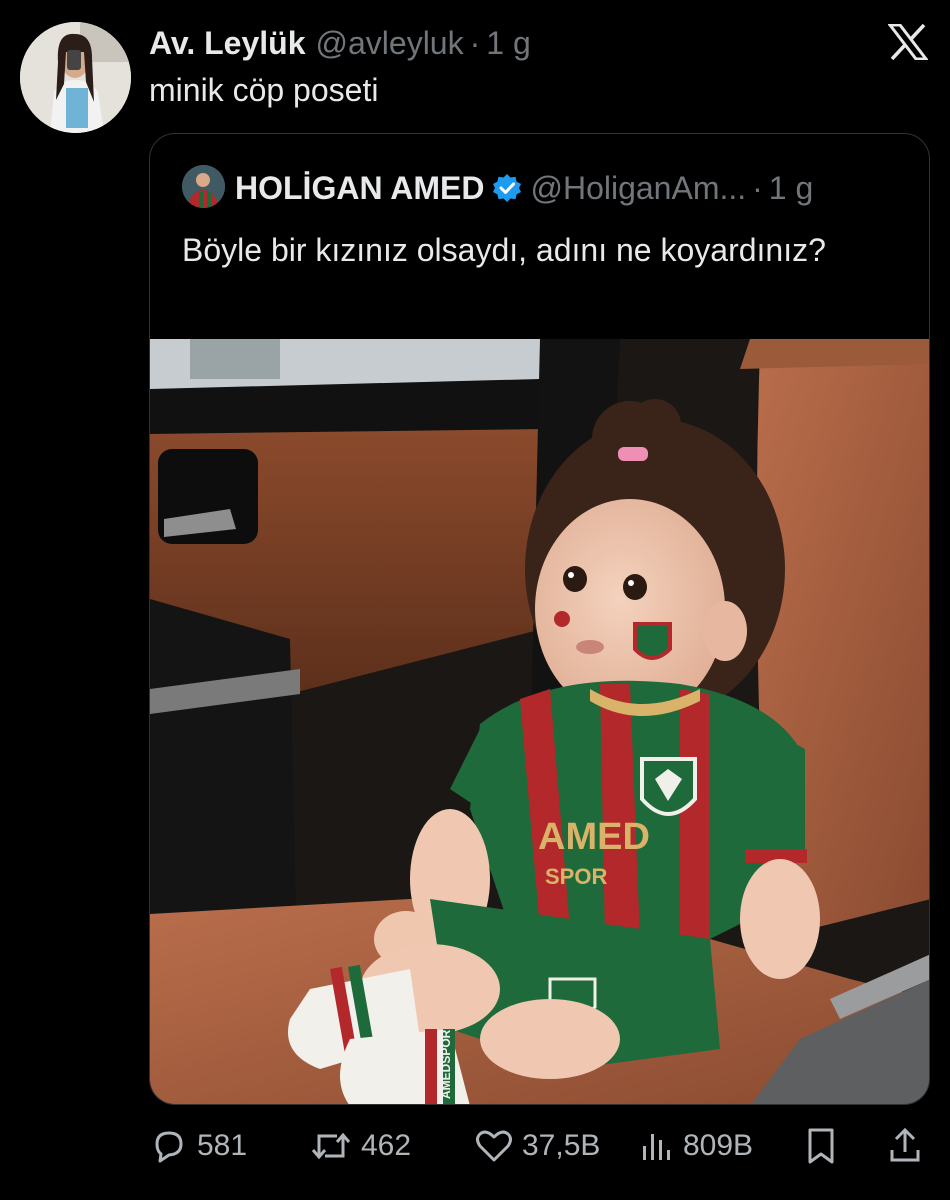 Image resolution: width=950 pixels, height=1200 pixels. What do you see at coordinates (576, 876) in the screenshot?
I see `jersey-text-spor: SPOR` at bounding box center [576, 876].